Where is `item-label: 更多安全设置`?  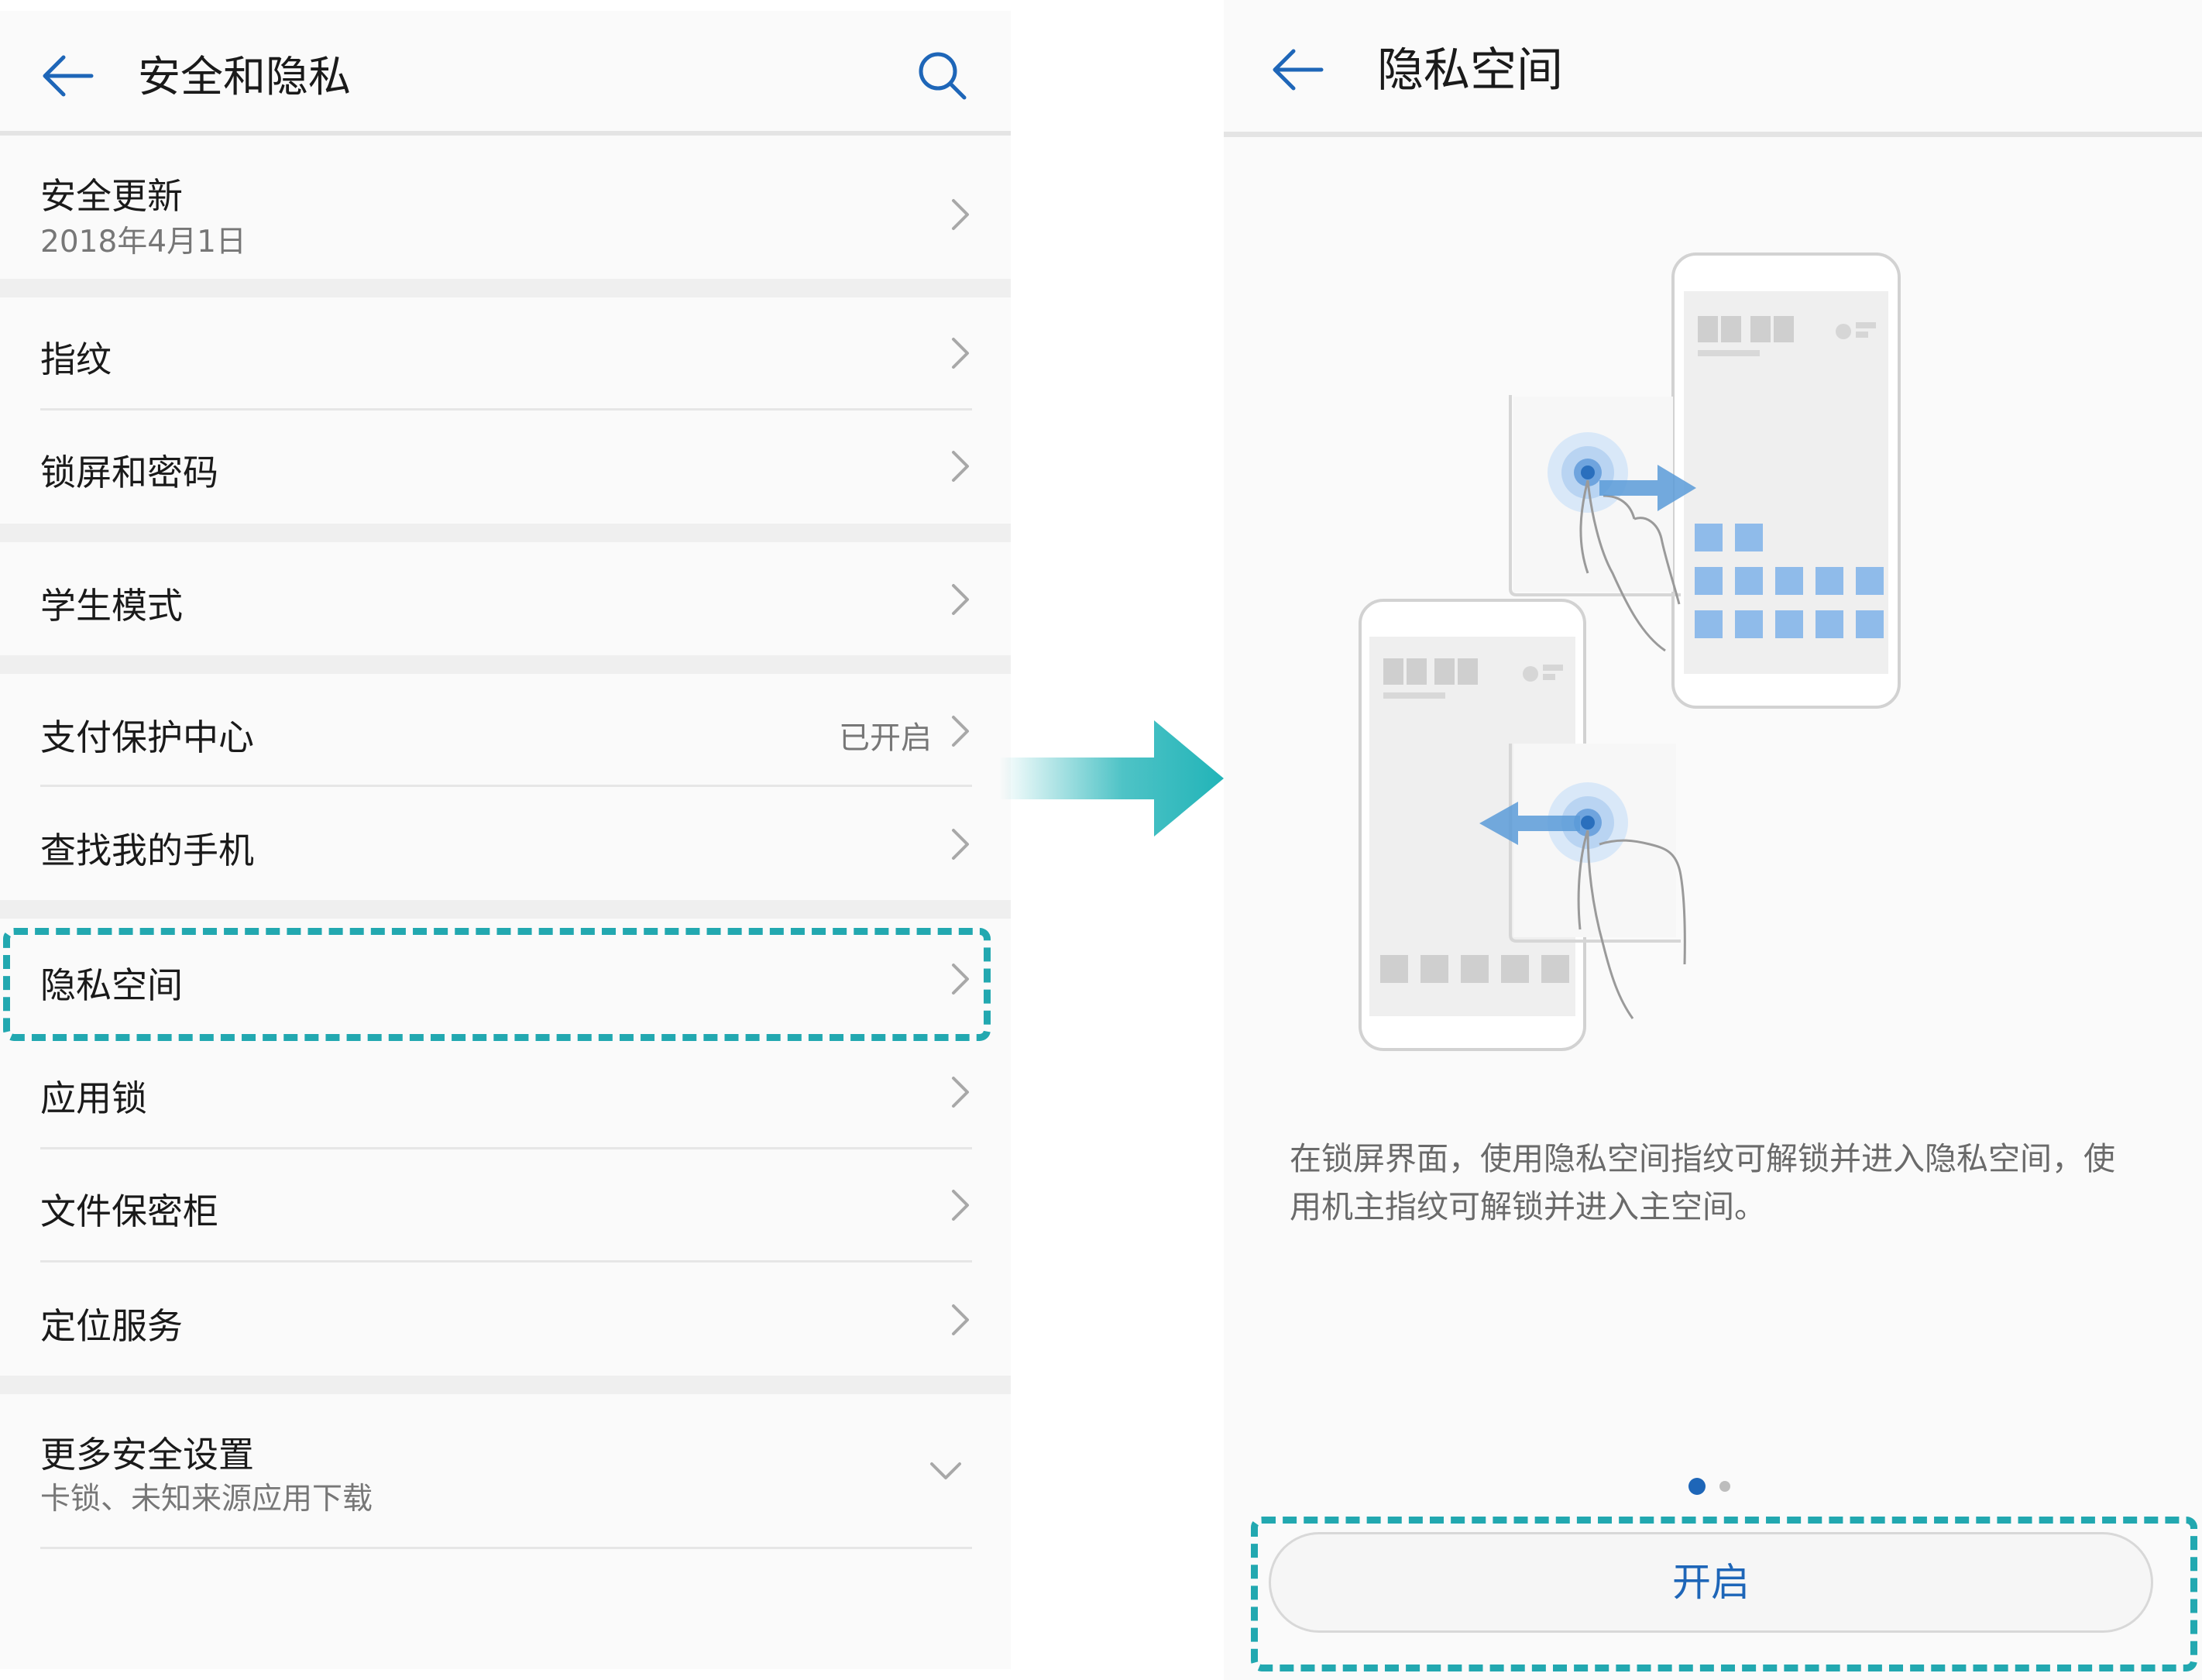
item-label: 更多安全设置 is located at coordinates (147, 1455).